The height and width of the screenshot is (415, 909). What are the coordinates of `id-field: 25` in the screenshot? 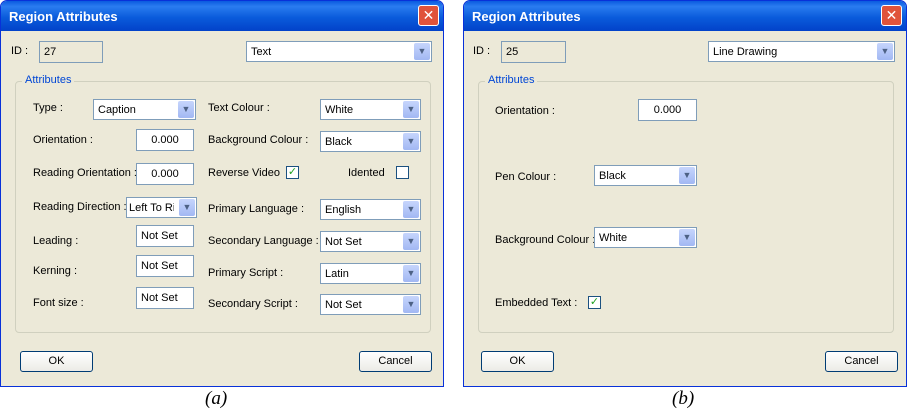 It's located at (533, 52).